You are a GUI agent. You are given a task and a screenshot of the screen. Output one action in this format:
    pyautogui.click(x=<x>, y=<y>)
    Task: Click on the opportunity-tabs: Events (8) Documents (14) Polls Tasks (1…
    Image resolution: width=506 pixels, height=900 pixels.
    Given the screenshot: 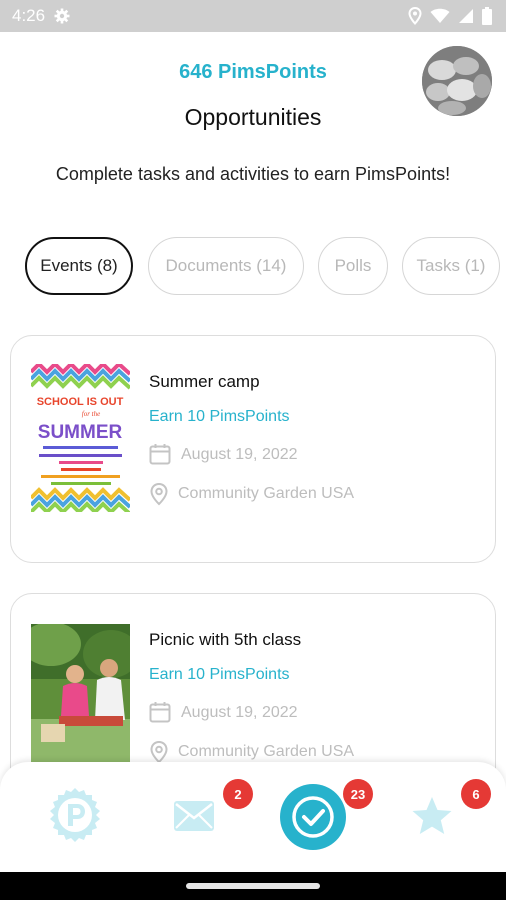 What is the action you would take?
    pyautogui.click(x=253, y=266)
    